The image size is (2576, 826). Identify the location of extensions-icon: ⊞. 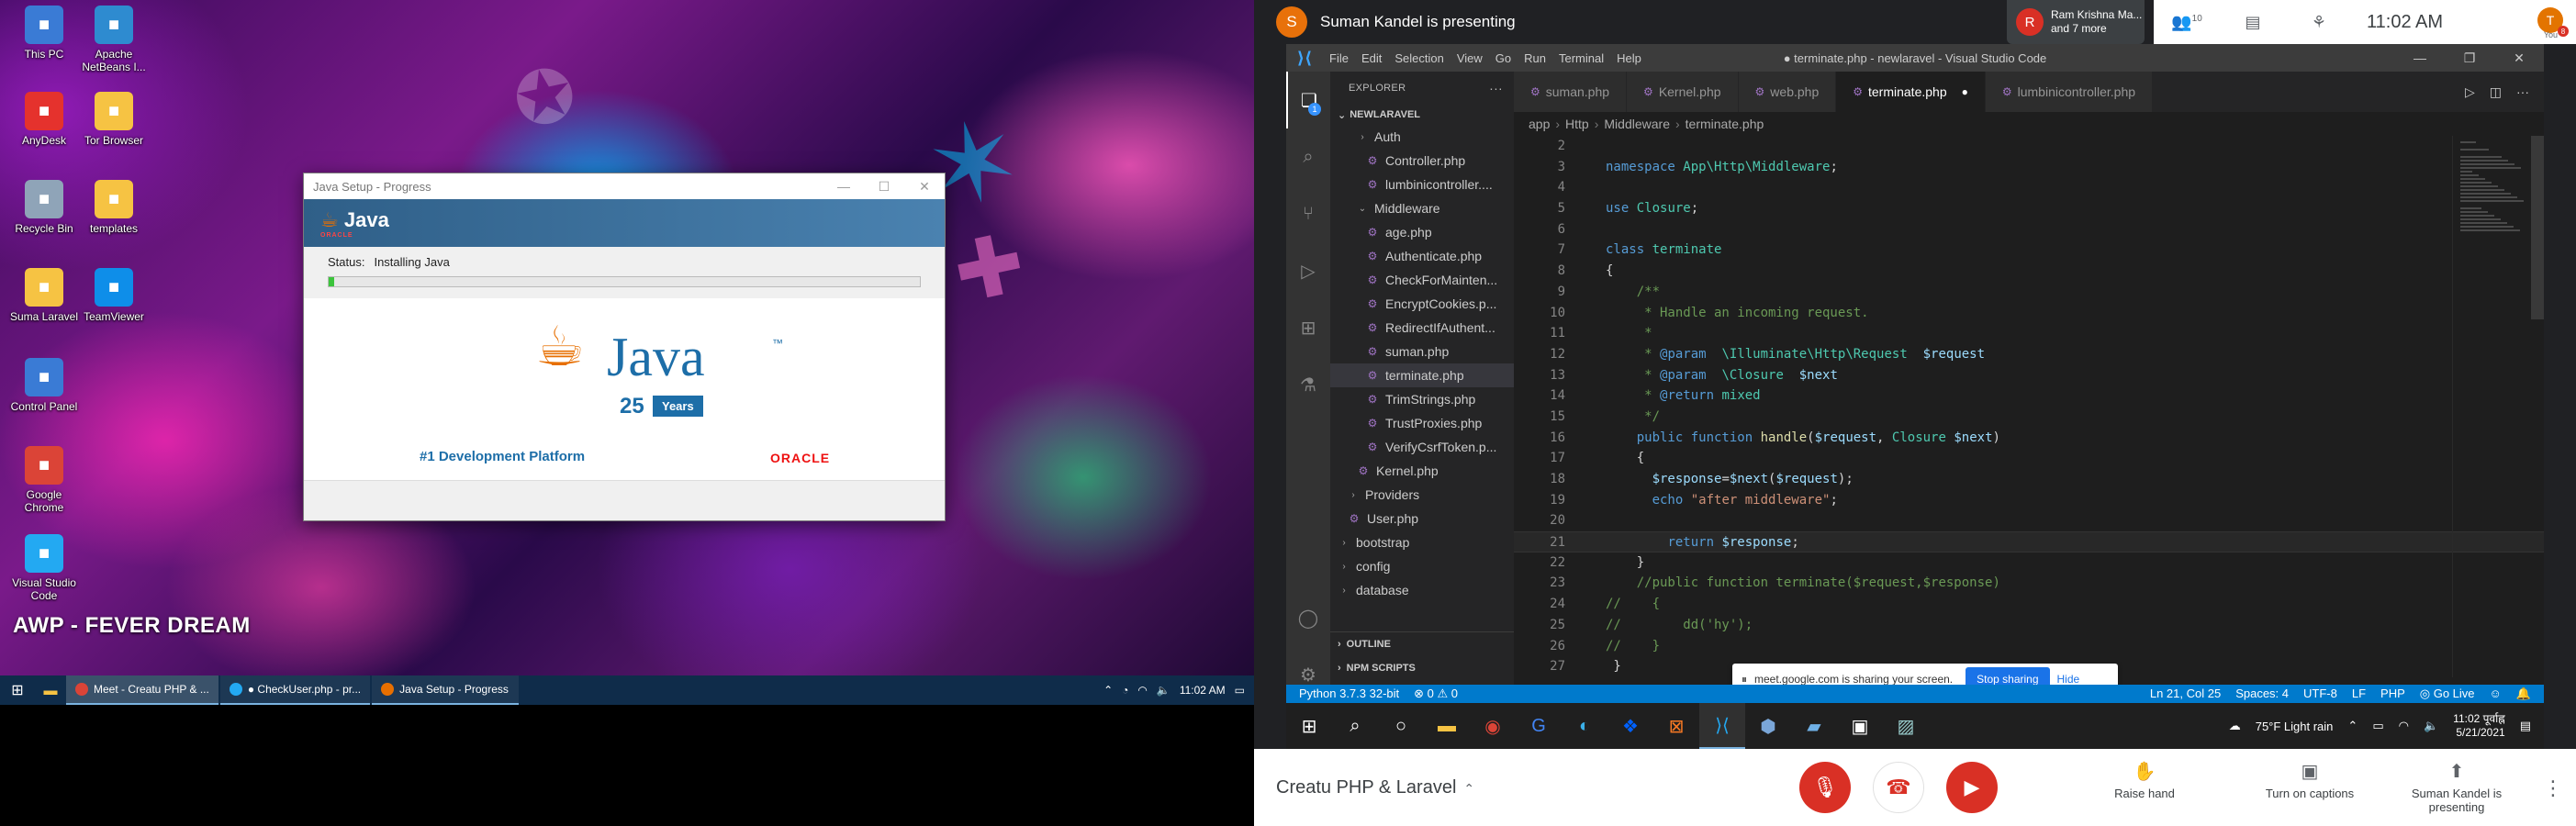
(1308, 327).